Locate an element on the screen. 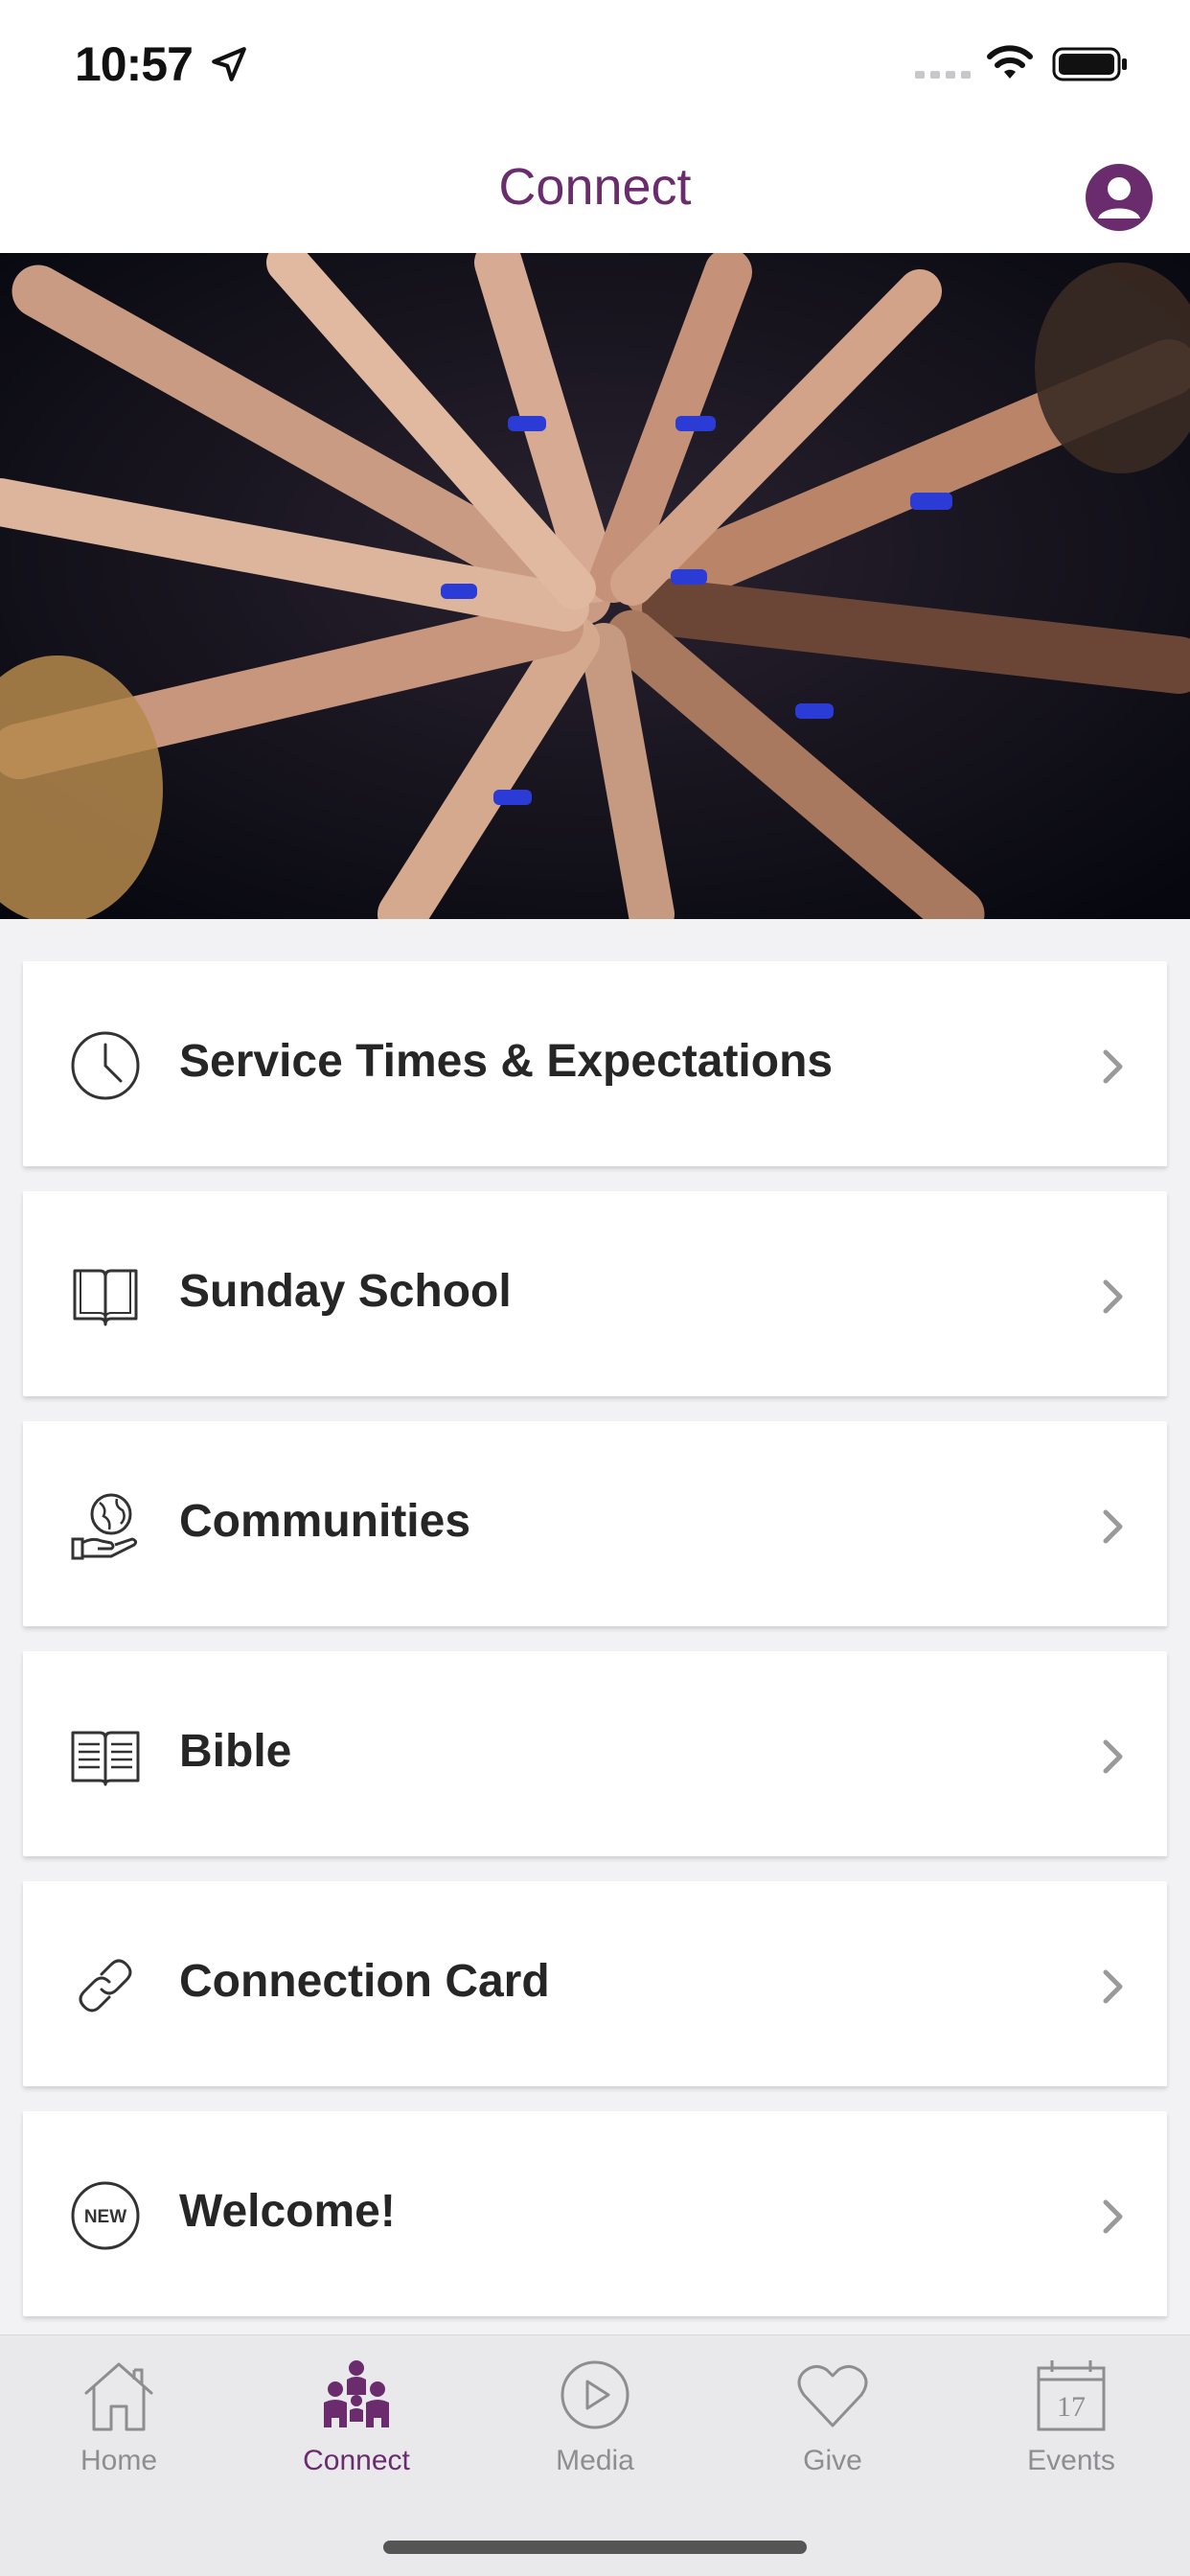  tab-connect: Connect is located at coordinates (357, 2423).